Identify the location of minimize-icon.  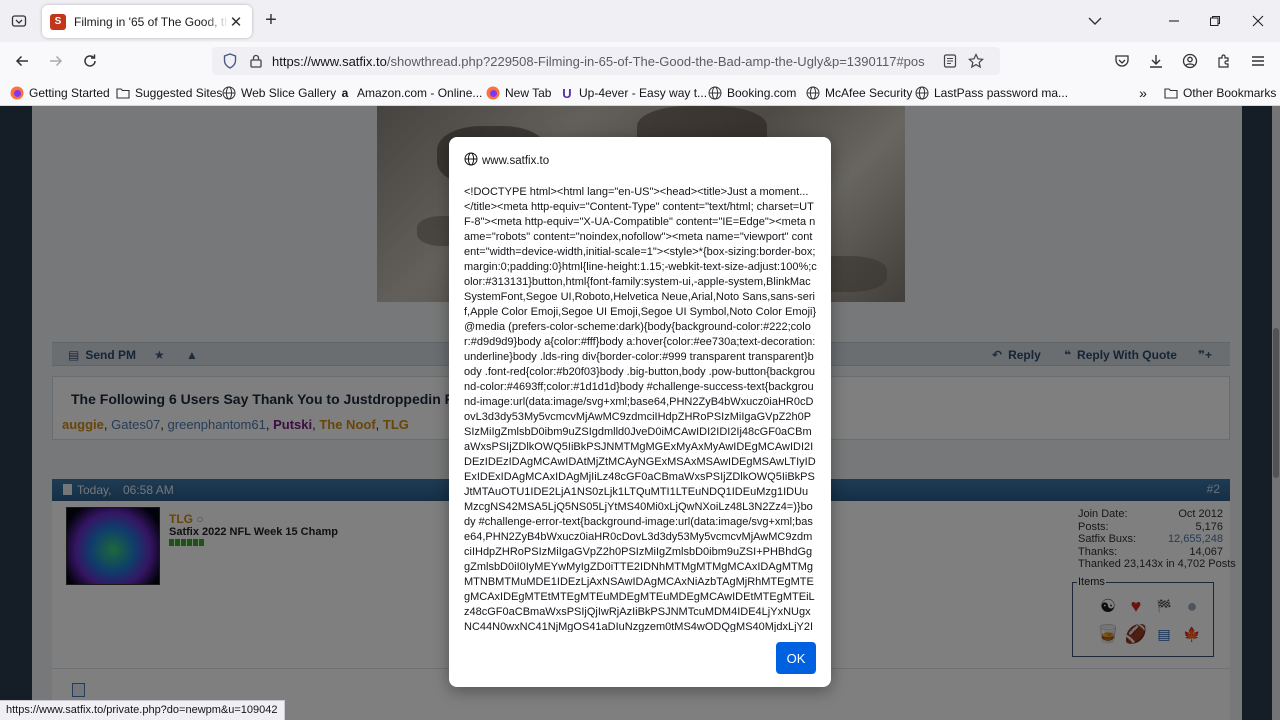
(1174, 21).